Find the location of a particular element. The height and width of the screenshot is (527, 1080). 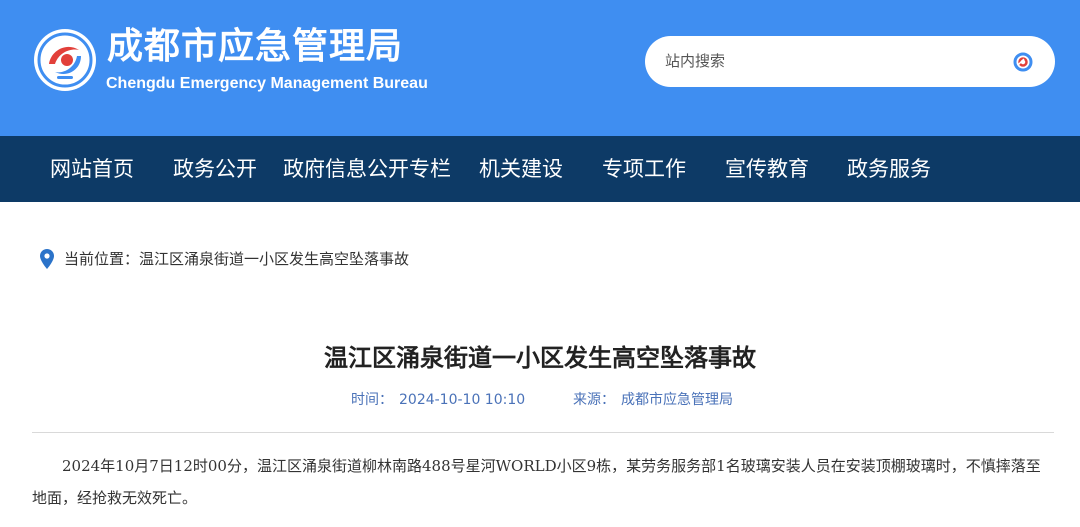

nav-item-services: 政务服务 is located at coordinates (889, 169).